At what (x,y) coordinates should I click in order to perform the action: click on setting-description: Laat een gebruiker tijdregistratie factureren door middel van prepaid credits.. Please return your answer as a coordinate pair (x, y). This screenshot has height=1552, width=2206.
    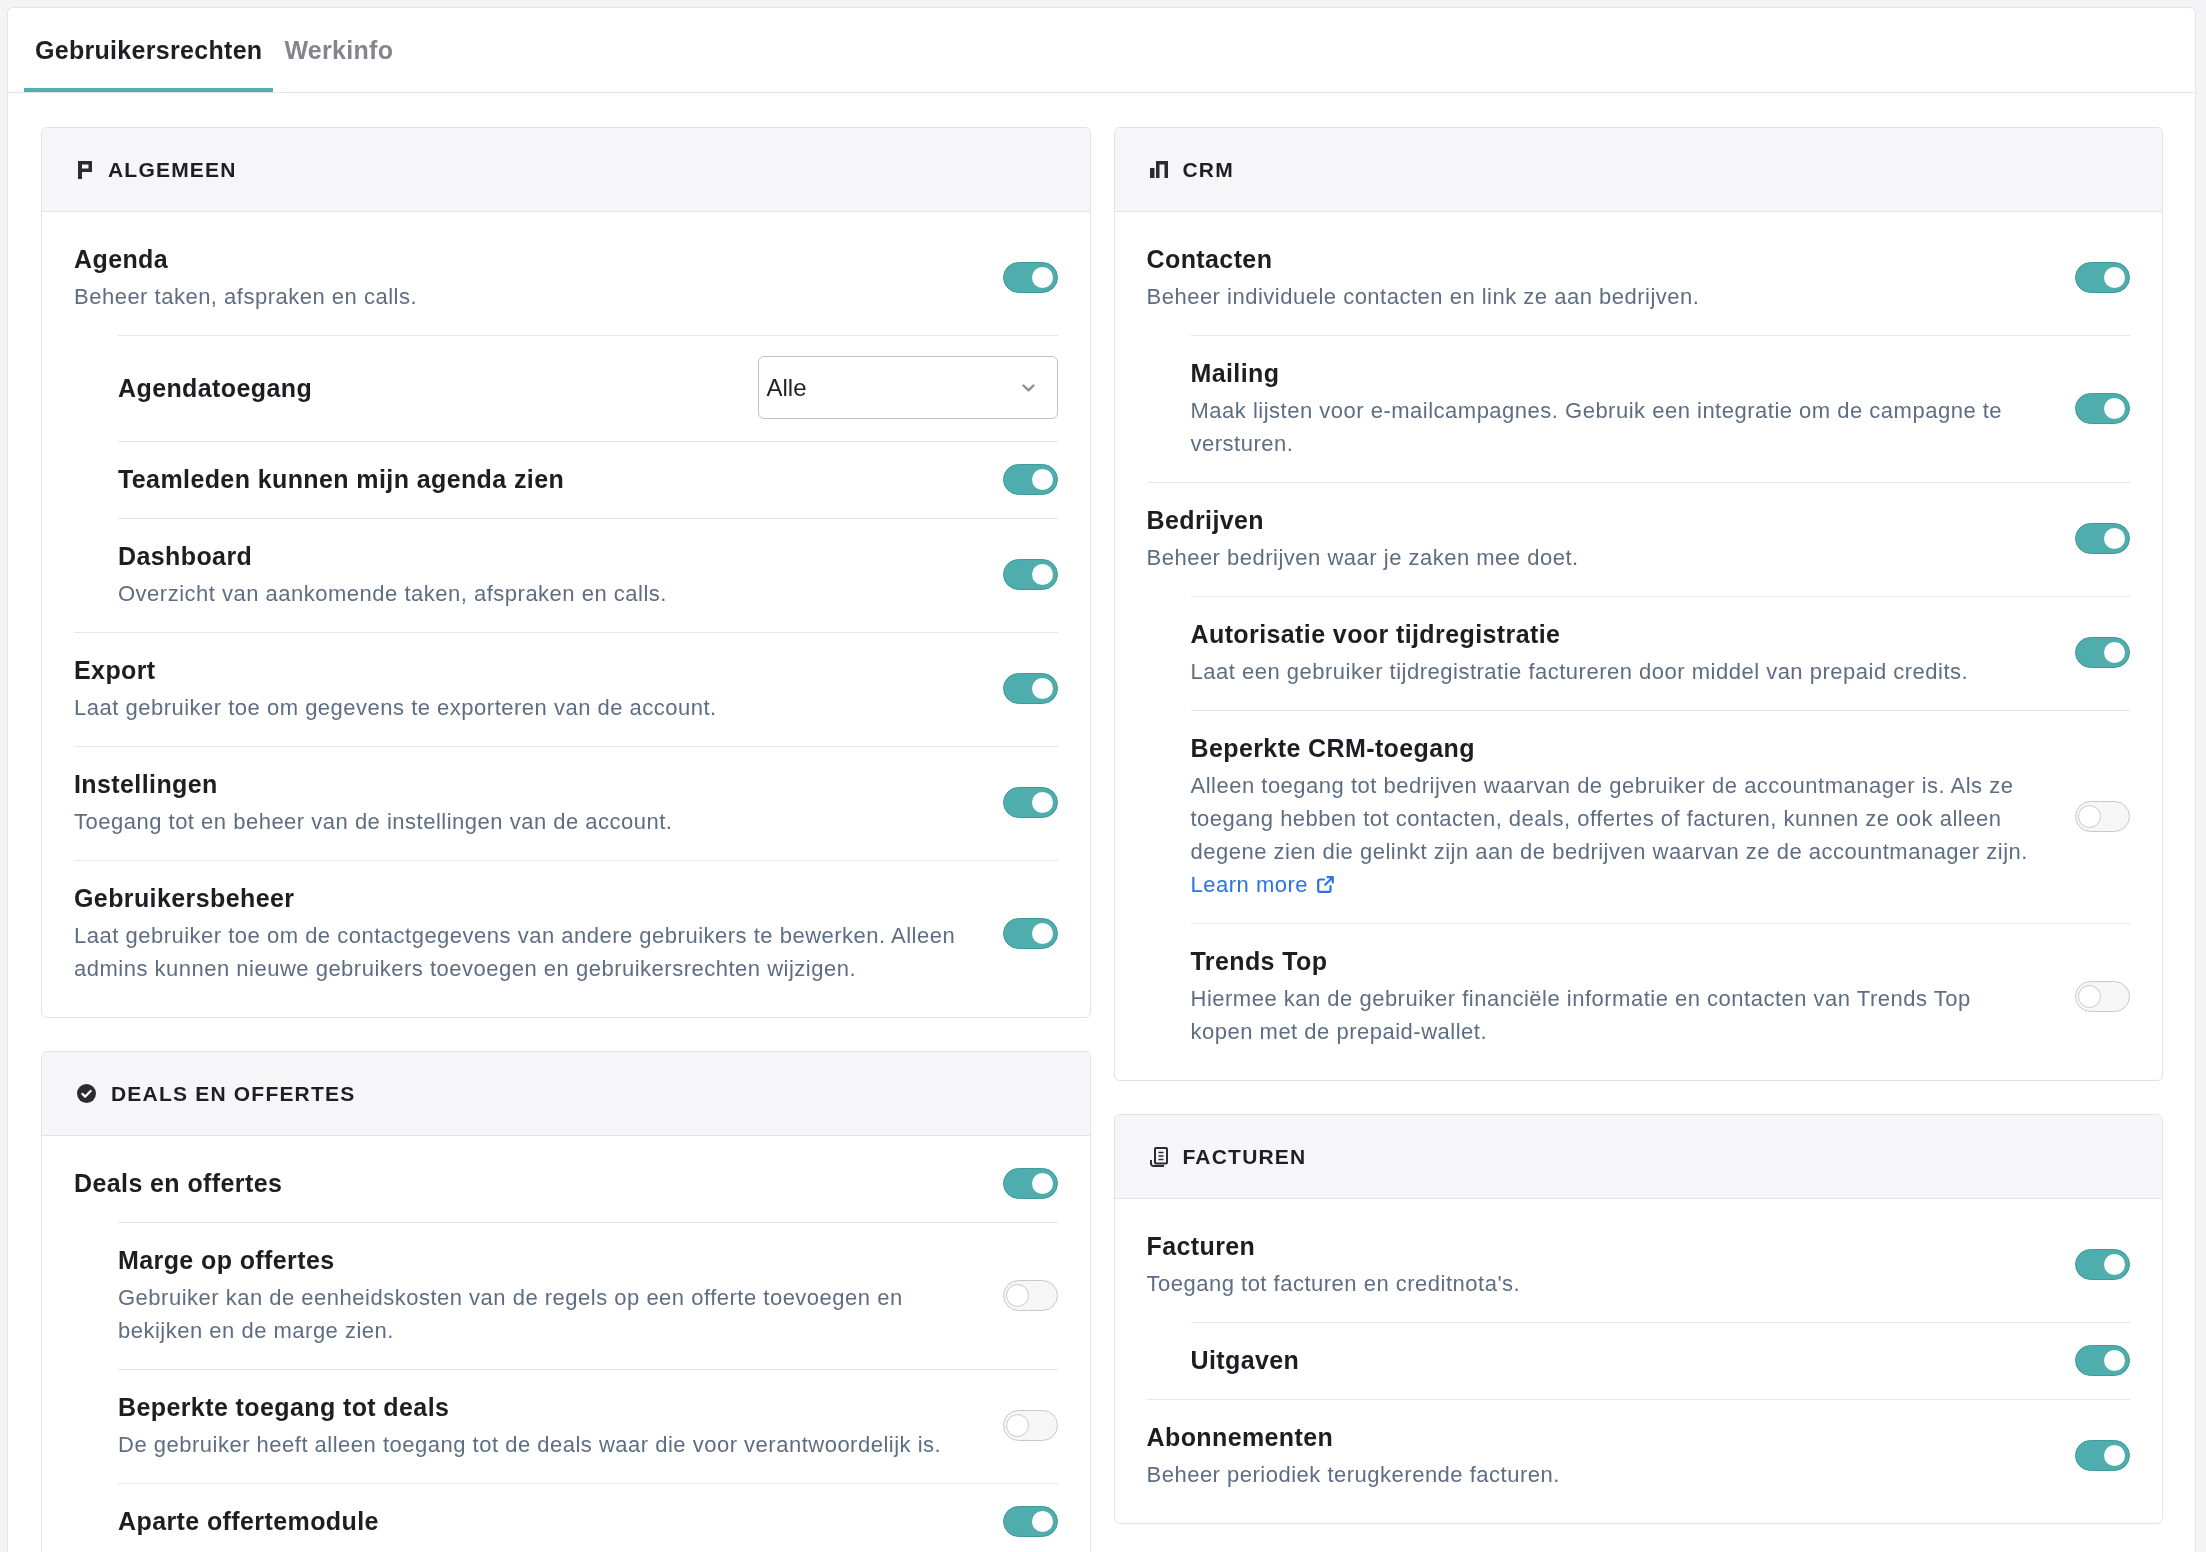
    Looking at the image, I should click on (1580, 672).